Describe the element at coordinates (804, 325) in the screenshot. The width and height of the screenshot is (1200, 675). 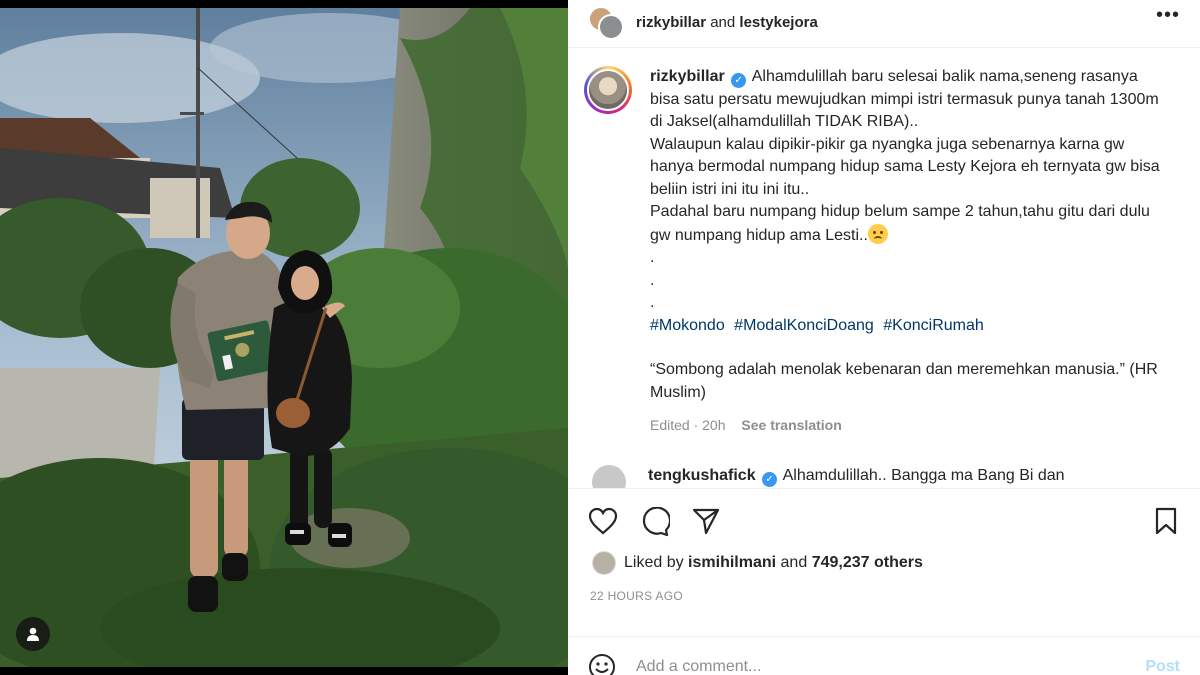
I see `hashtag-link: #ModalKonciDoang` at that location.